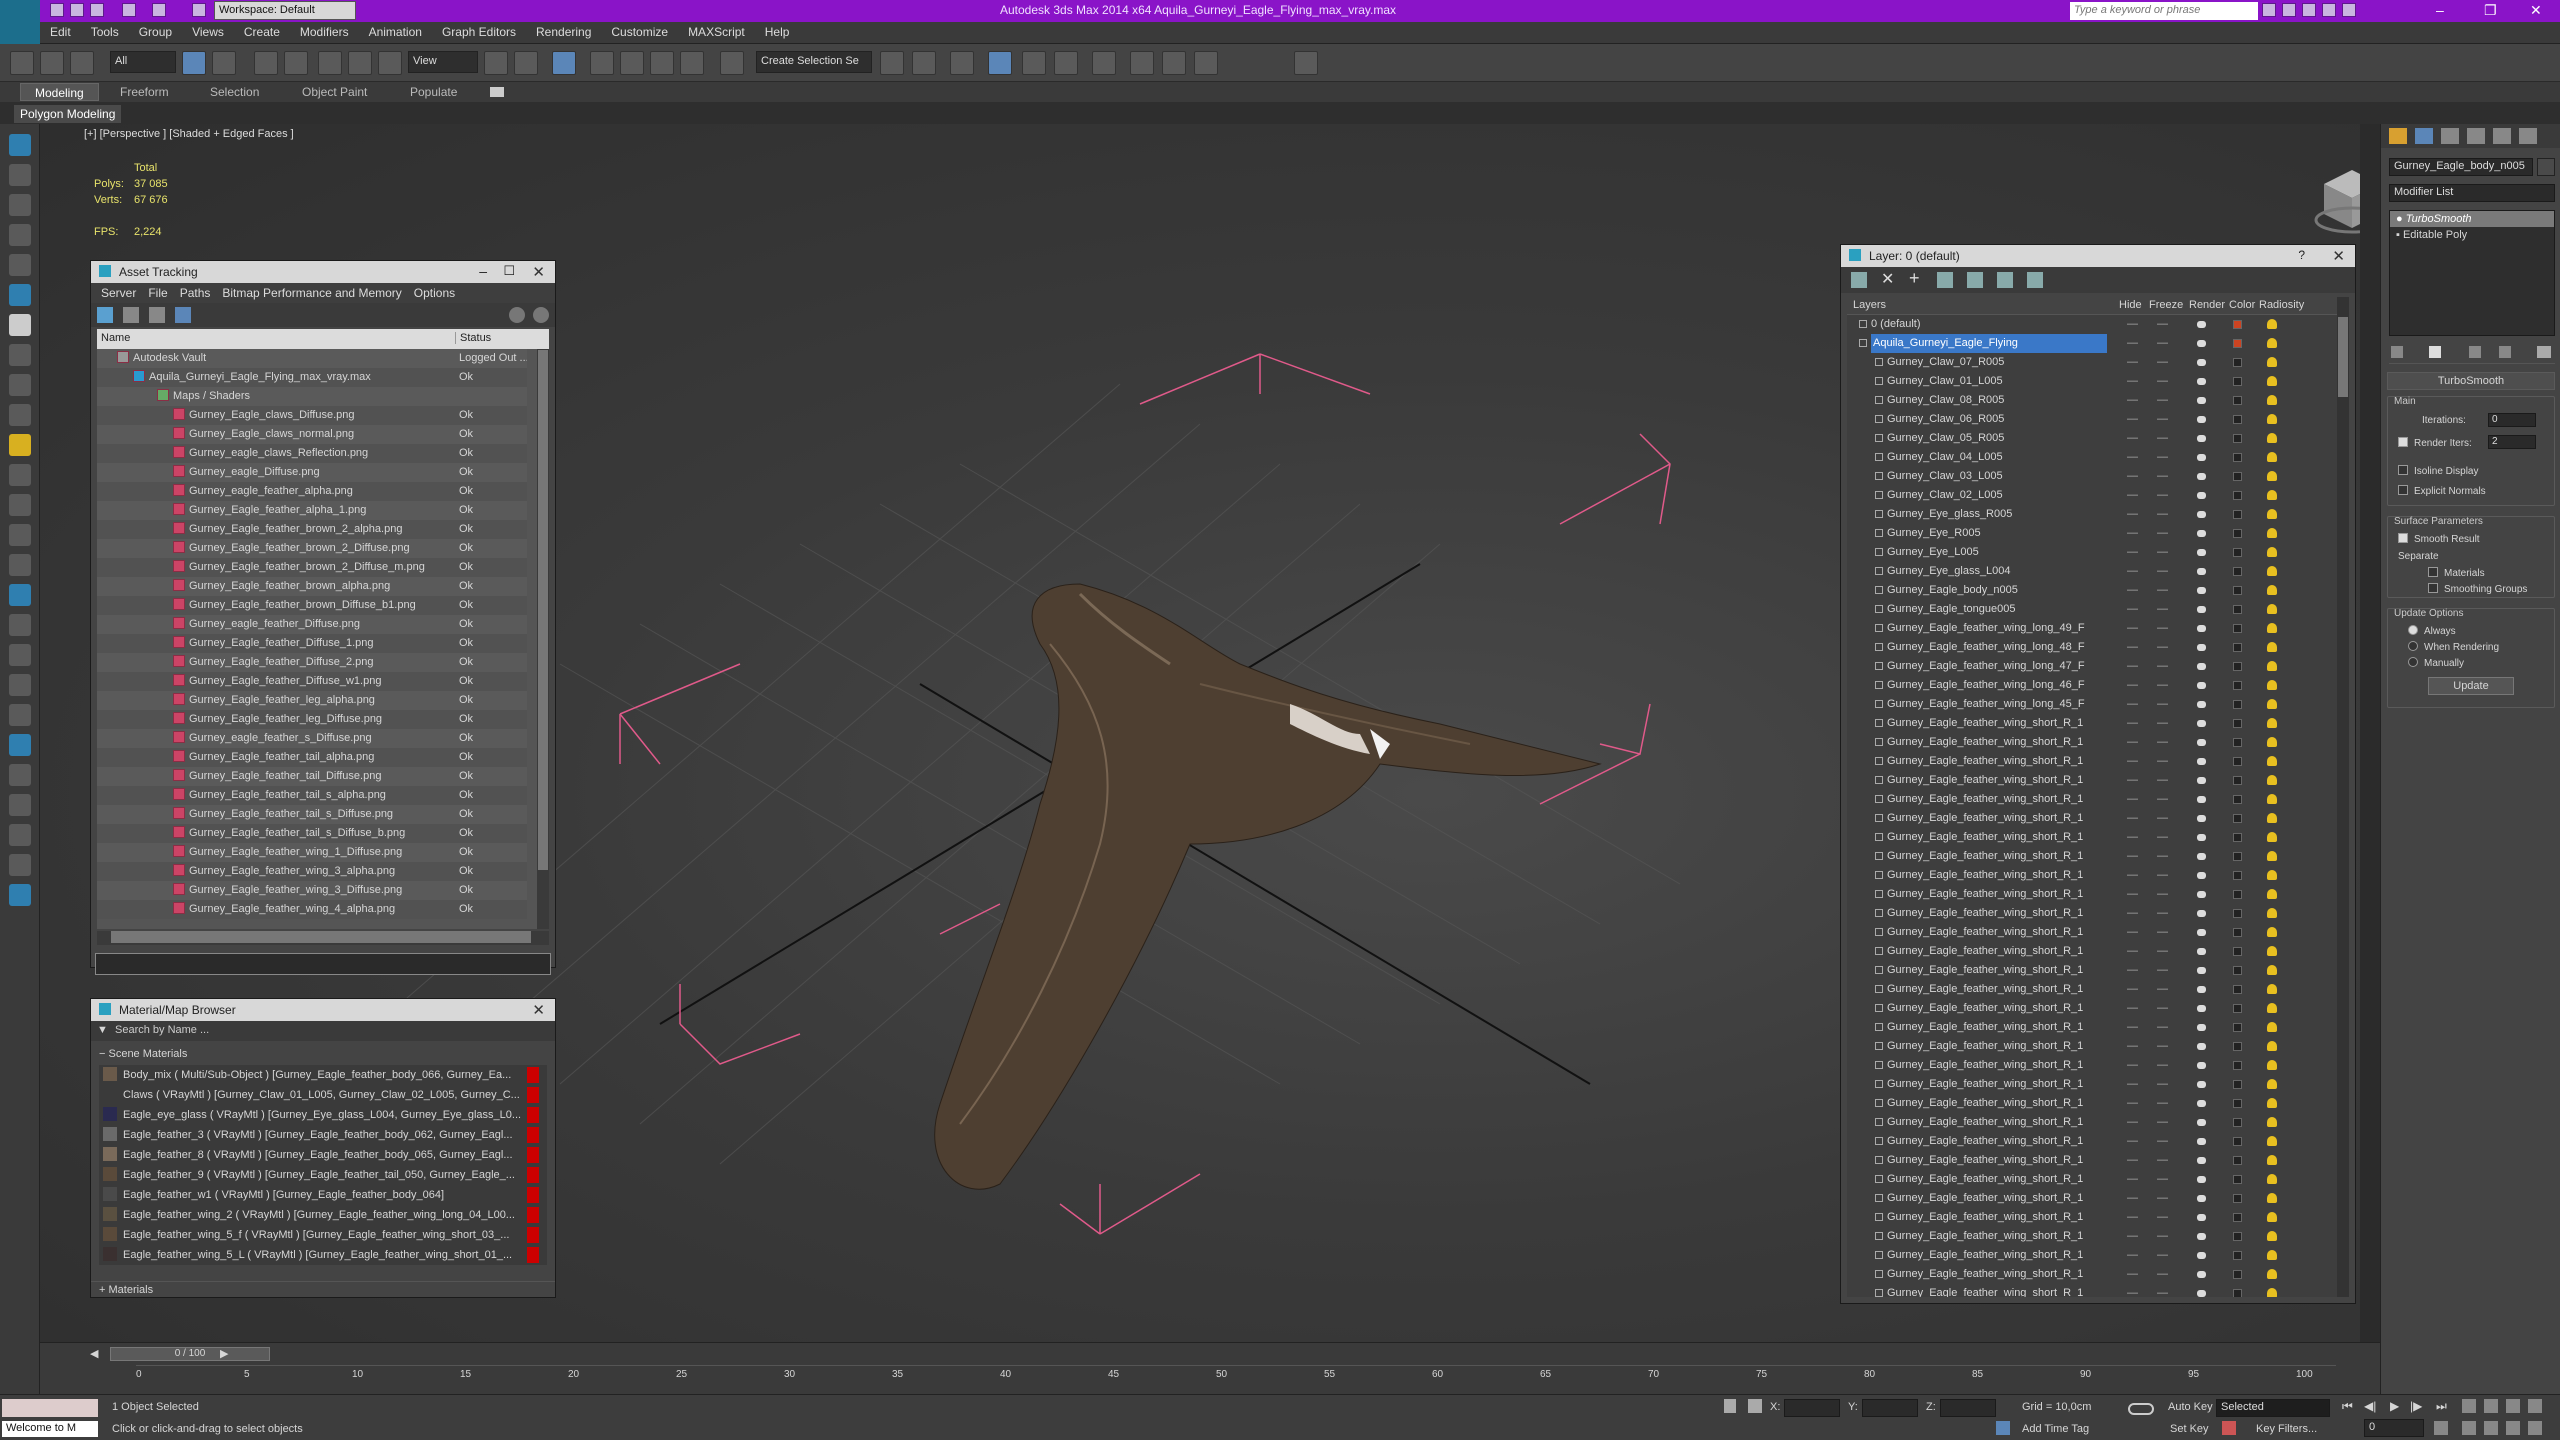  Describe the element at coordinates (157, 293) in the screenshot. I see `asset-menu-file: File` at that location.